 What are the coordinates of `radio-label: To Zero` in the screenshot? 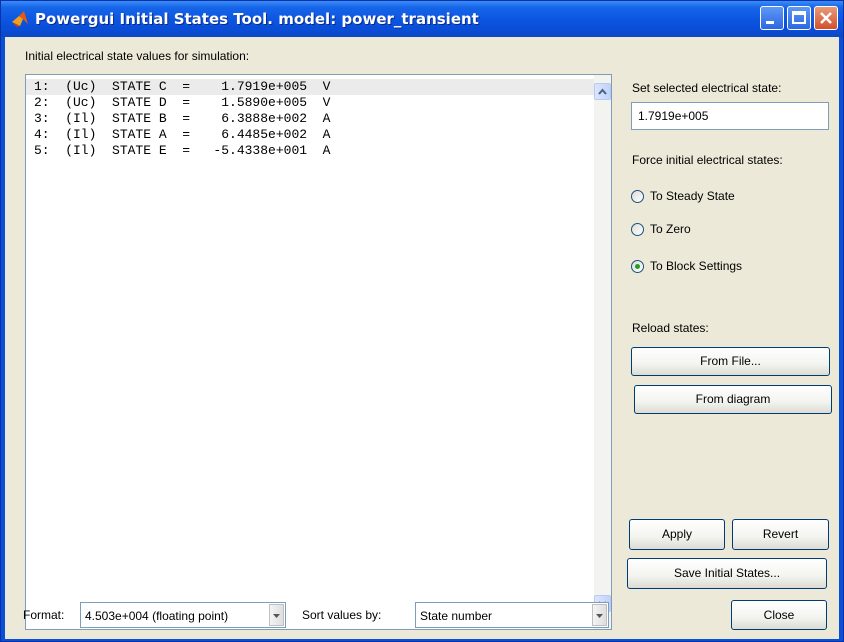 It's located at (670, 229).